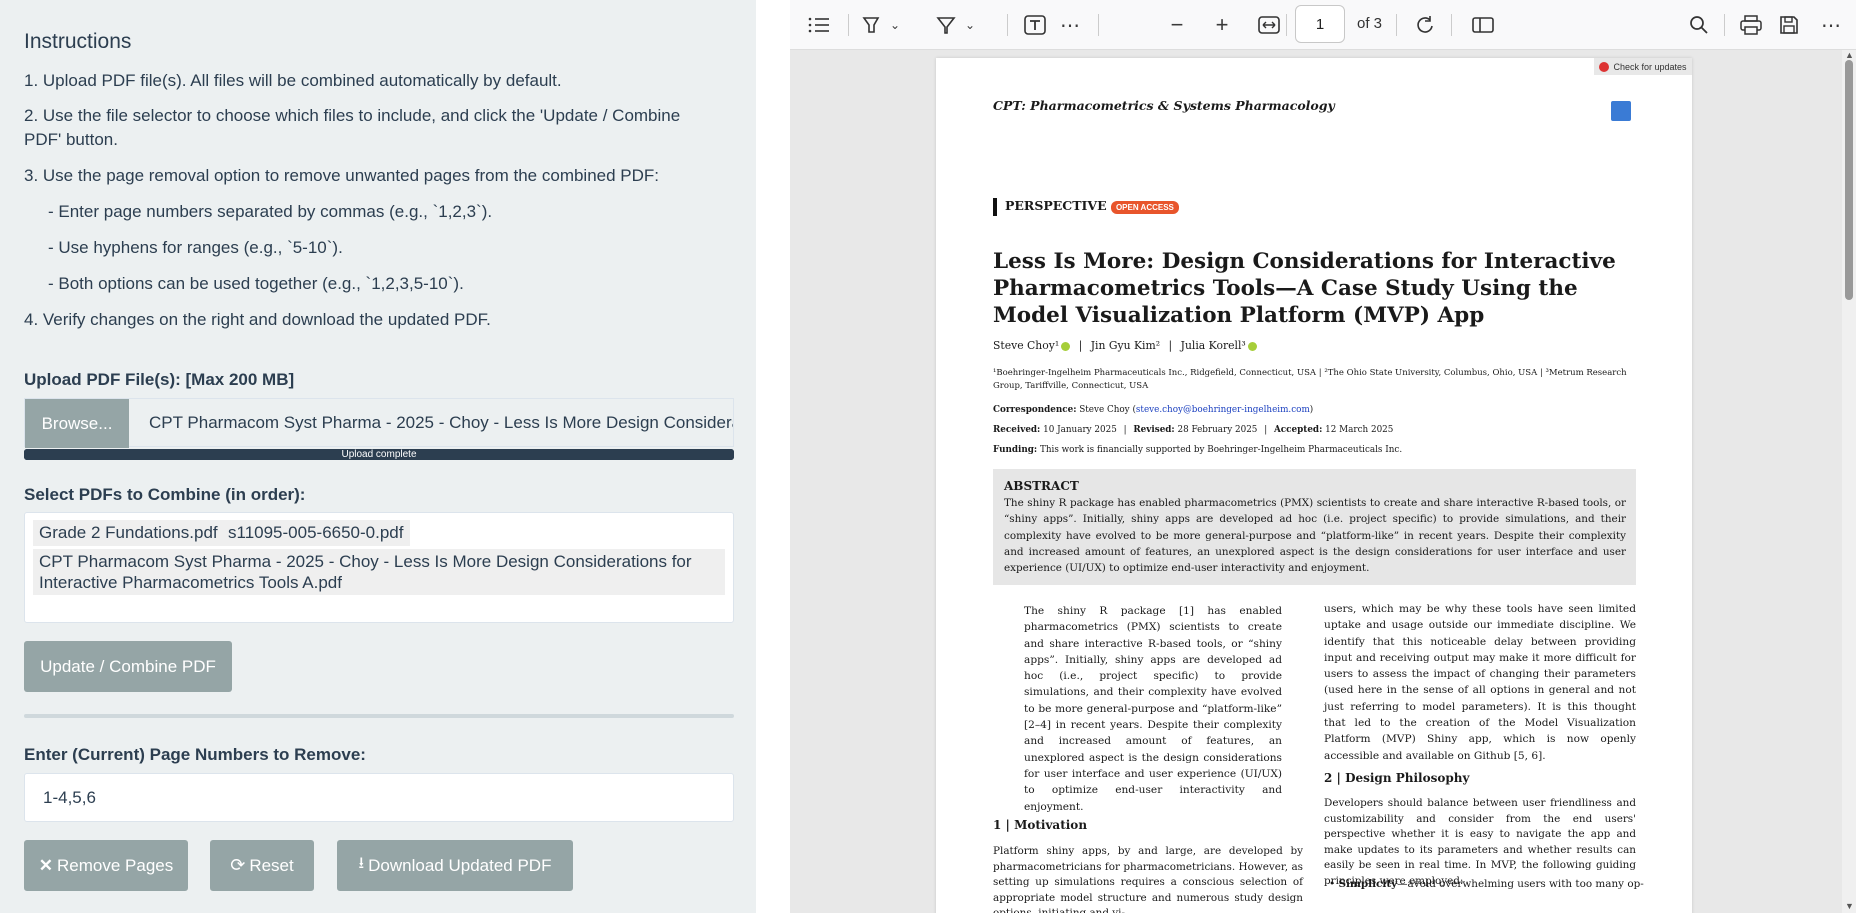 The height and width of the screenshot is (913, 1856). Describe the element at coordinates (1643, 66) in the screenshot. I see `check-for-updates-badge: Check for updates` at that location.